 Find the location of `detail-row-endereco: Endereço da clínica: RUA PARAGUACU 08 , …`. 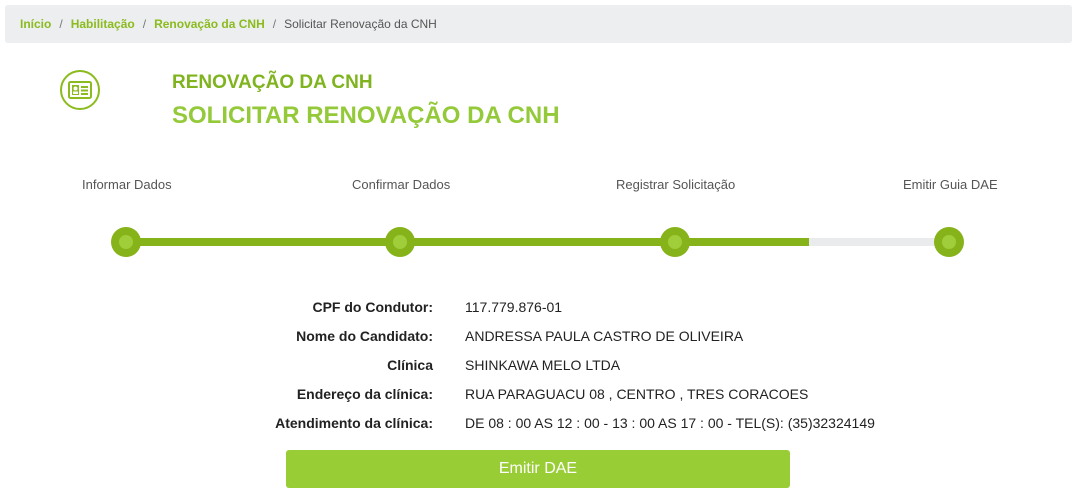

detail-row-endereco: Endereço da clínica: RUA PARAGUACU 08 , … is located at coordinates (538, 396).